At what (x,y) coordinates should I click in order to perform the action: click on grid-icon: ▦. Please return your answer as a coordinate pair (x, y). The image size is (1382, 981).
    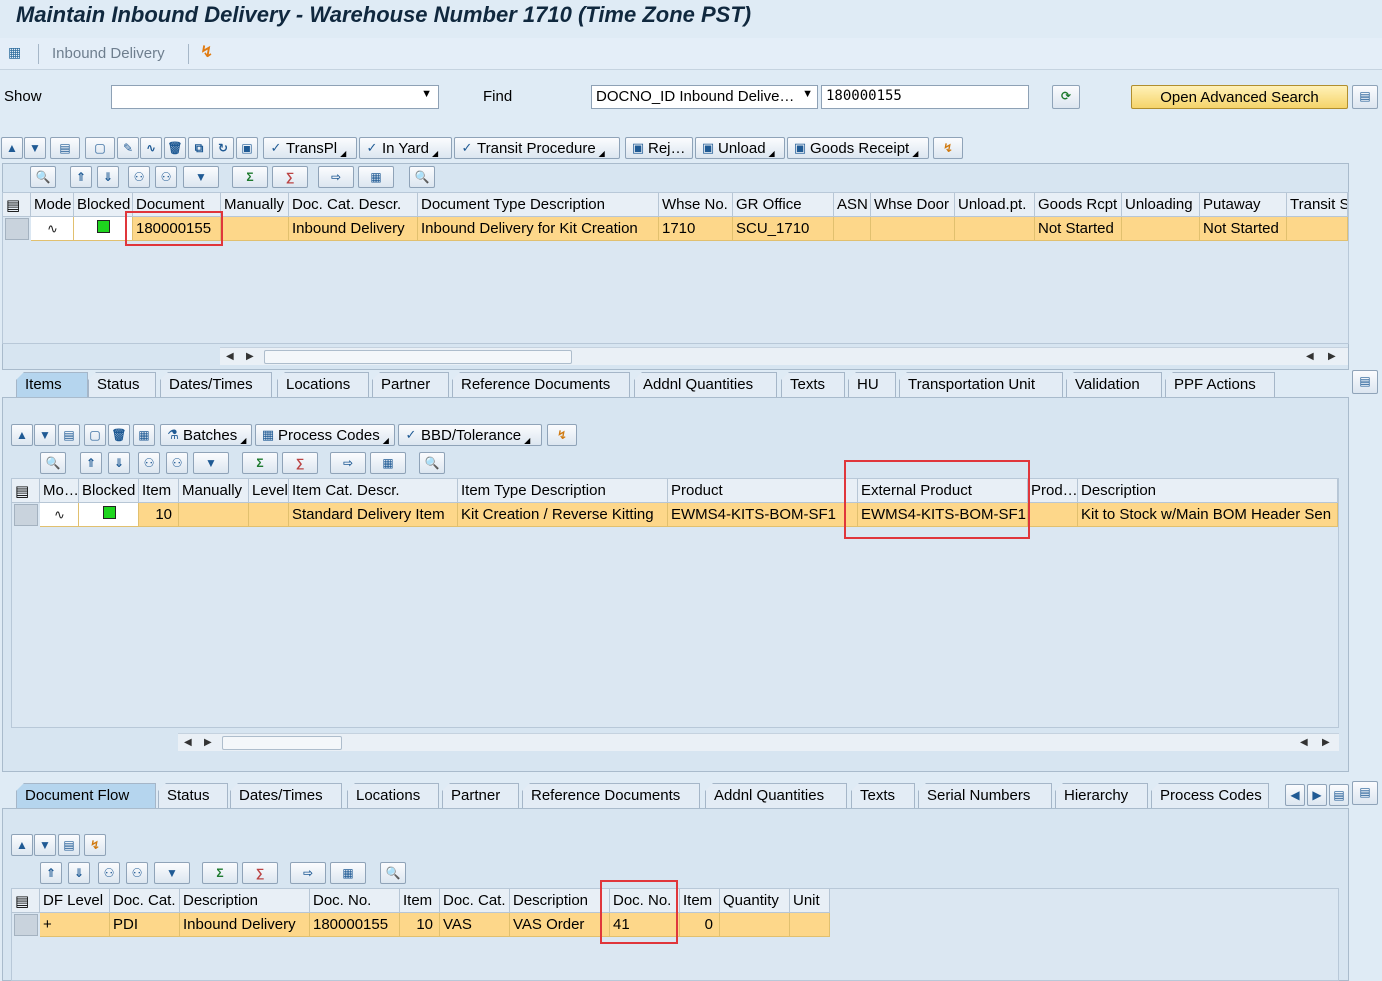
    Looking at the image, I should click on (144, 435).